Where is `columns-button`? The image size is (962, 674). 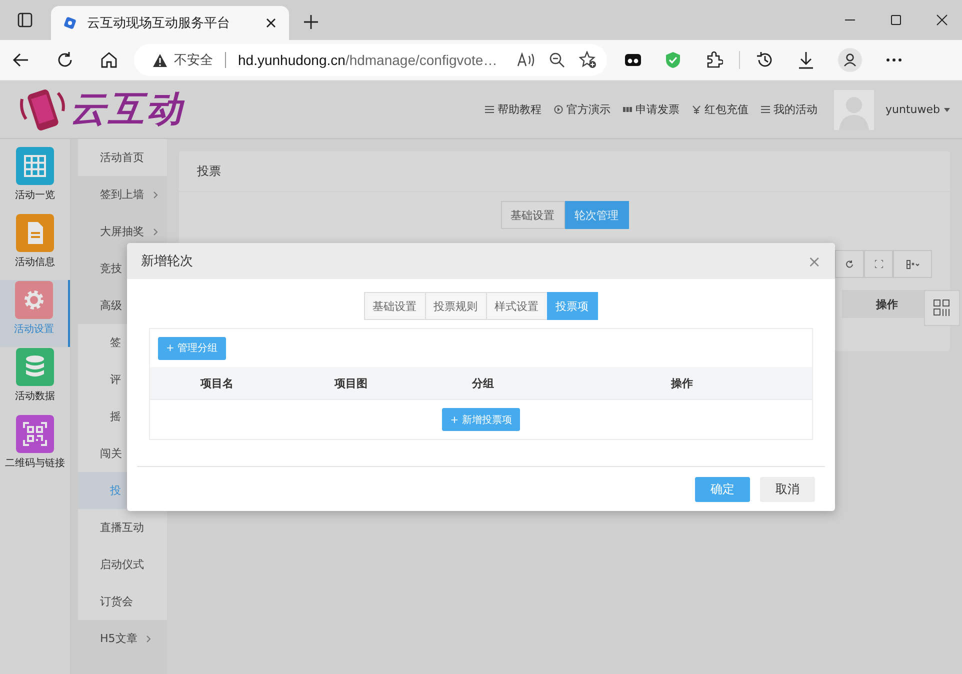 columns-button is located at coordinates (912, 264).